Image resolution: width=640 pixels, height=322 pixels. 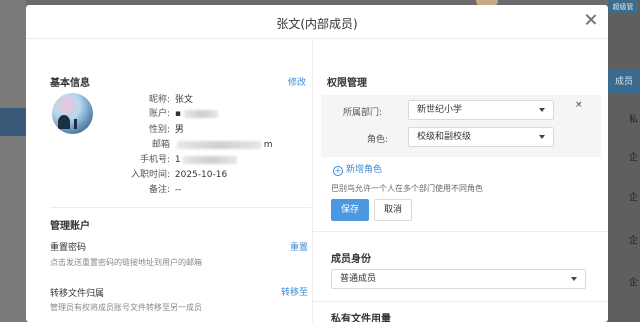 I want to click on role-select-value: 校级和副校级, so click(x=444, y=137).